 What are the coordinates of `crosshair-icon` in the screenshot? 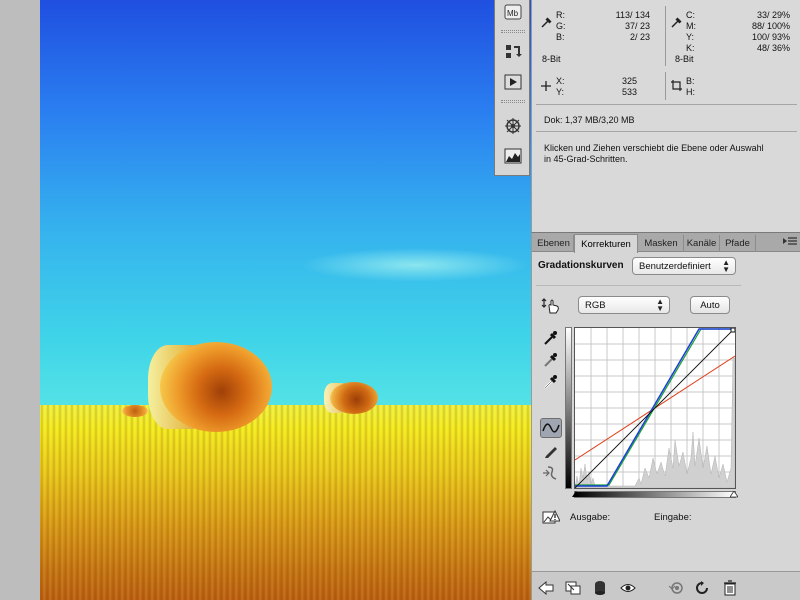 It's located at (546, 86).